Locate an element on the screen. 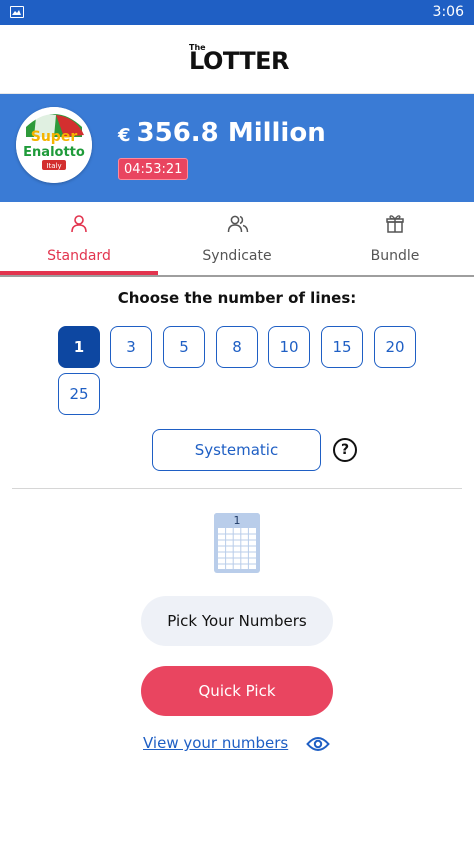  image-icon is located at coordinates (17, 12).